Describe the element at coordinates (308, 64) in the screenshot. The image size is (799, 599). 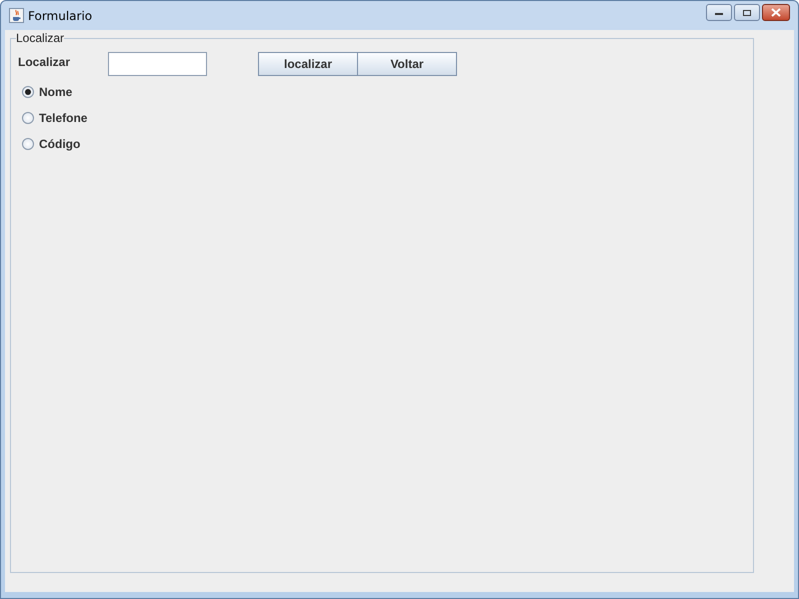
I see `action-button: localizar` at that location.